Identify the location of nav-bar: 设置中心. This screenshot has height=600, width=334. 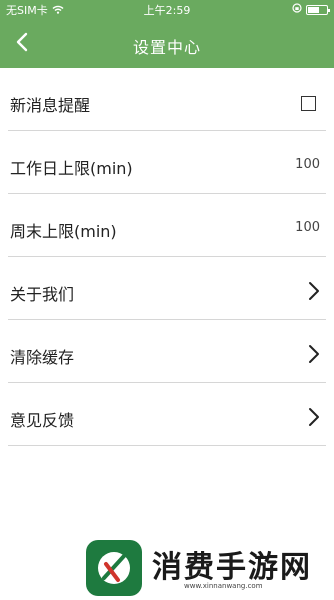
(167, 44).